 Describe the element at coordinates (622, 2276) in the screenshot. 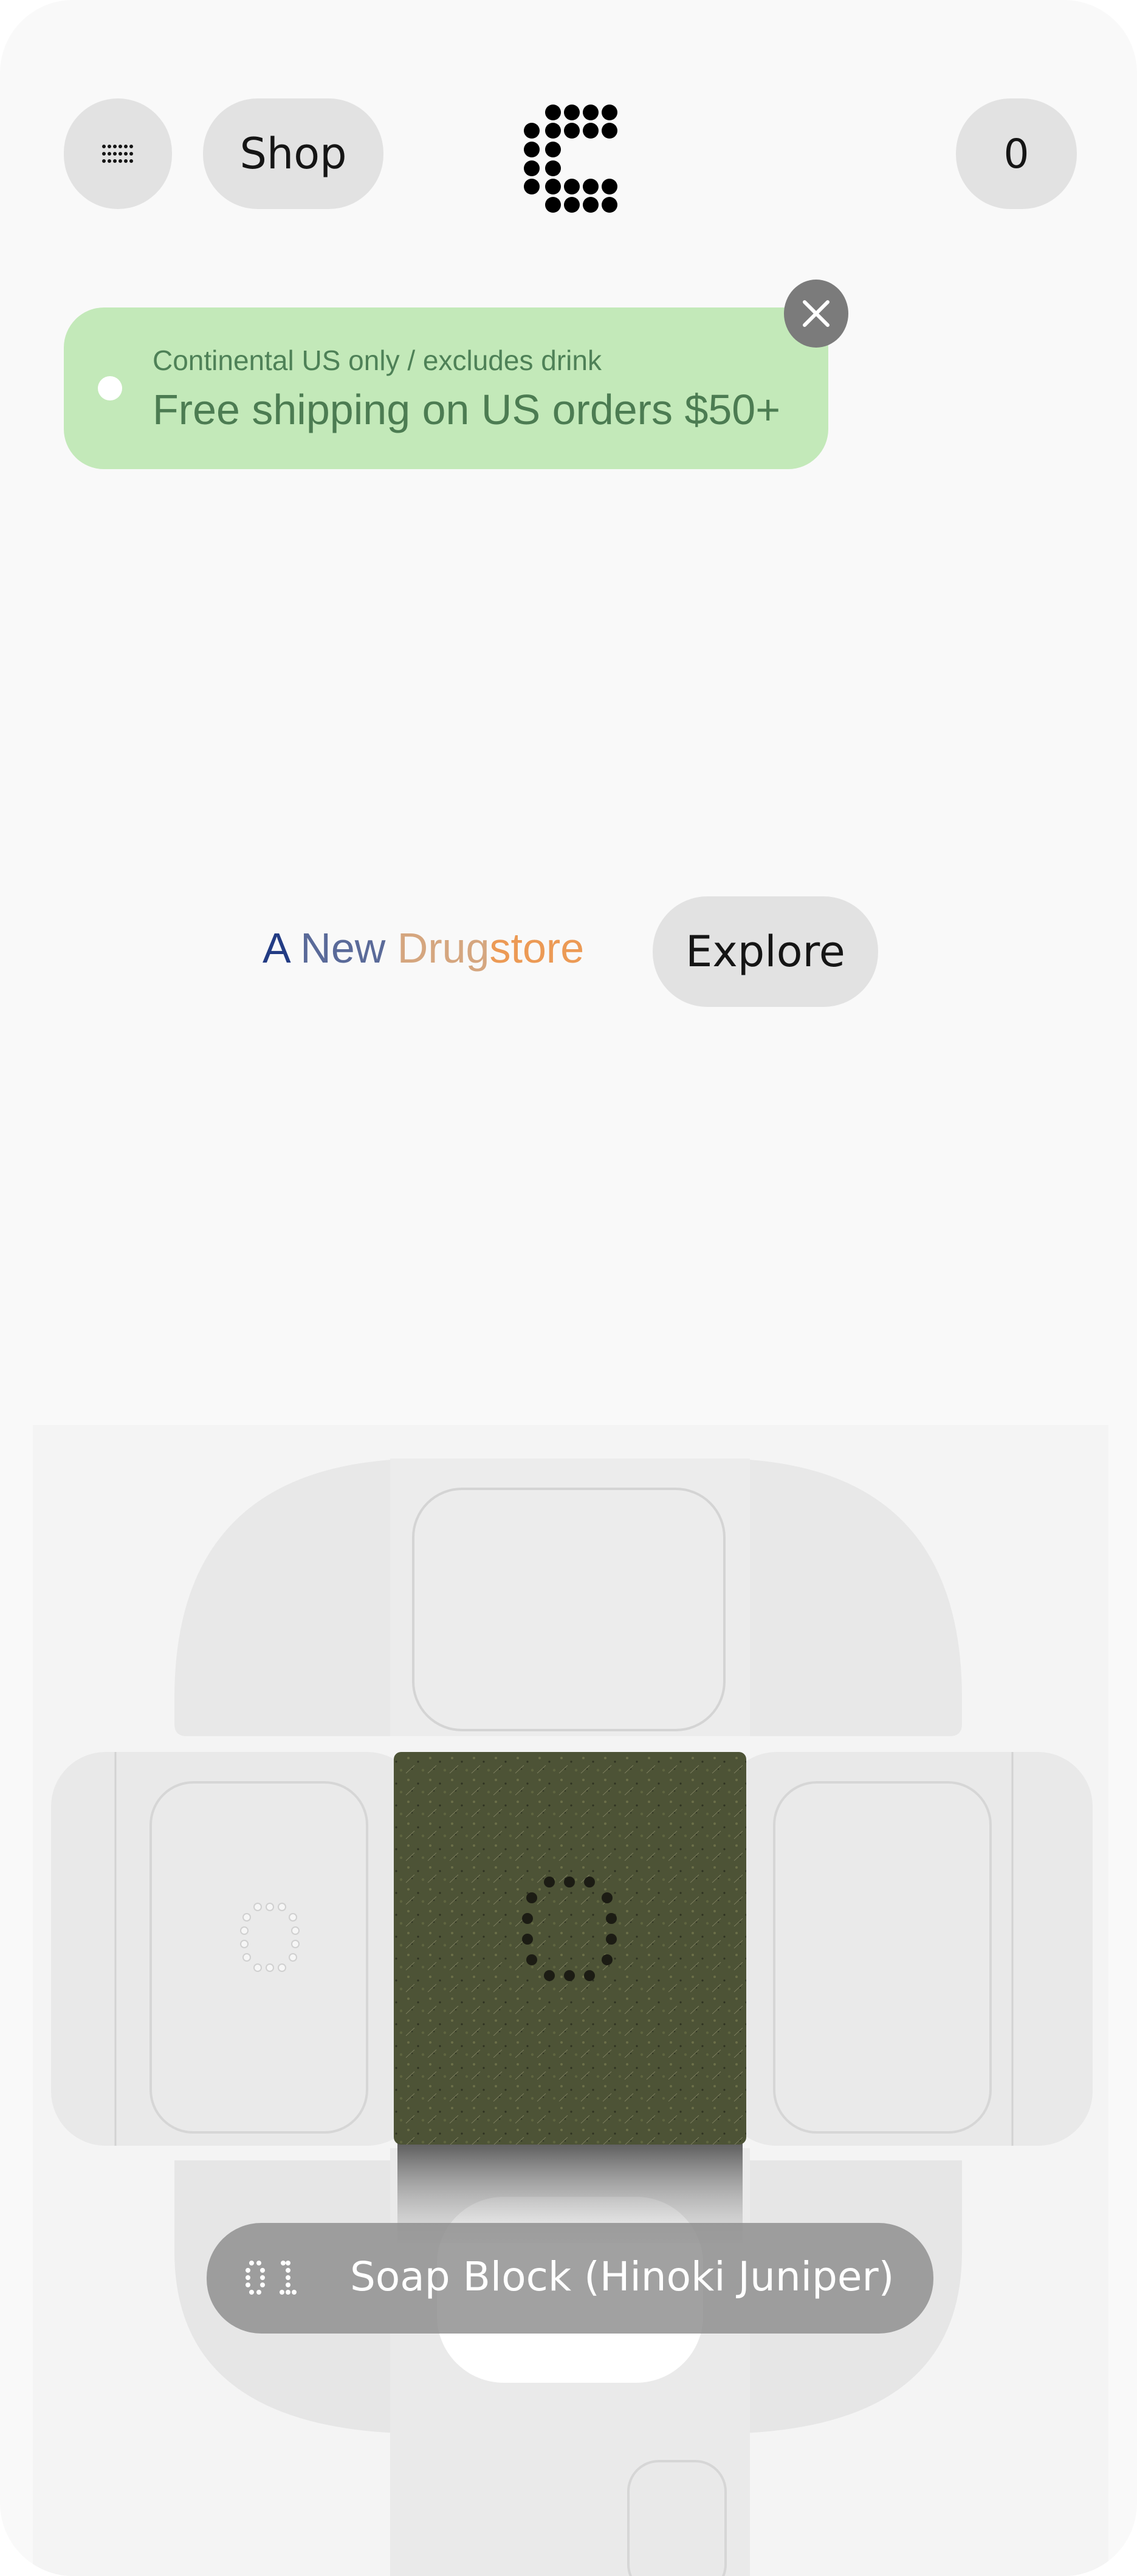

I see `product-name: Soap Block (Hinoki Juniper)` at that location.